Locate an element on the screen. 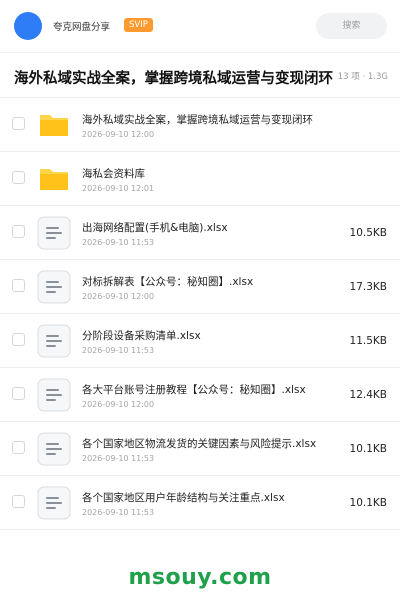 Image resolution: width=400 pixels, height=600 pixels. file-row: 分阶段设备采购清单.xlsx 2026-09-10 11:53 11.5KB is located at coordinates (200, 341).